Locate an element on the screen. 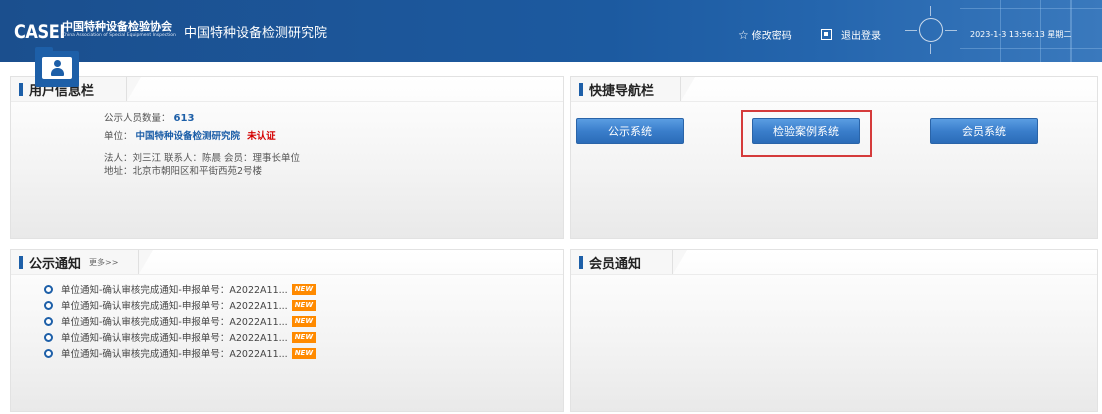  current-datetime: 2023-1-3 13:56:13 星期二 is located at coordinates (1021, 34).